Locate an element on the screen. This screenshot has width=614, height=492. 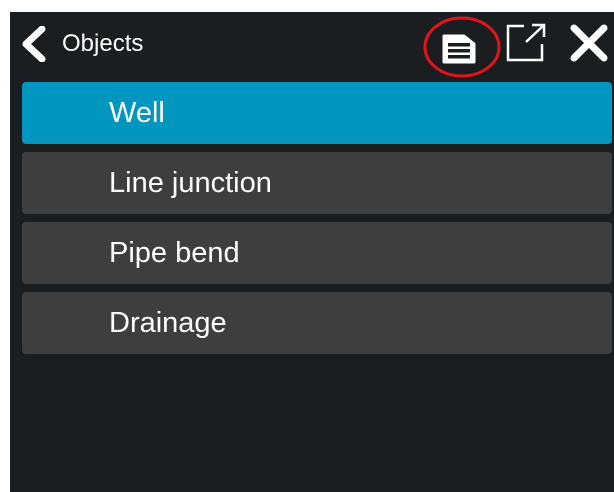
close-icon is located at coordinates (589, 43).